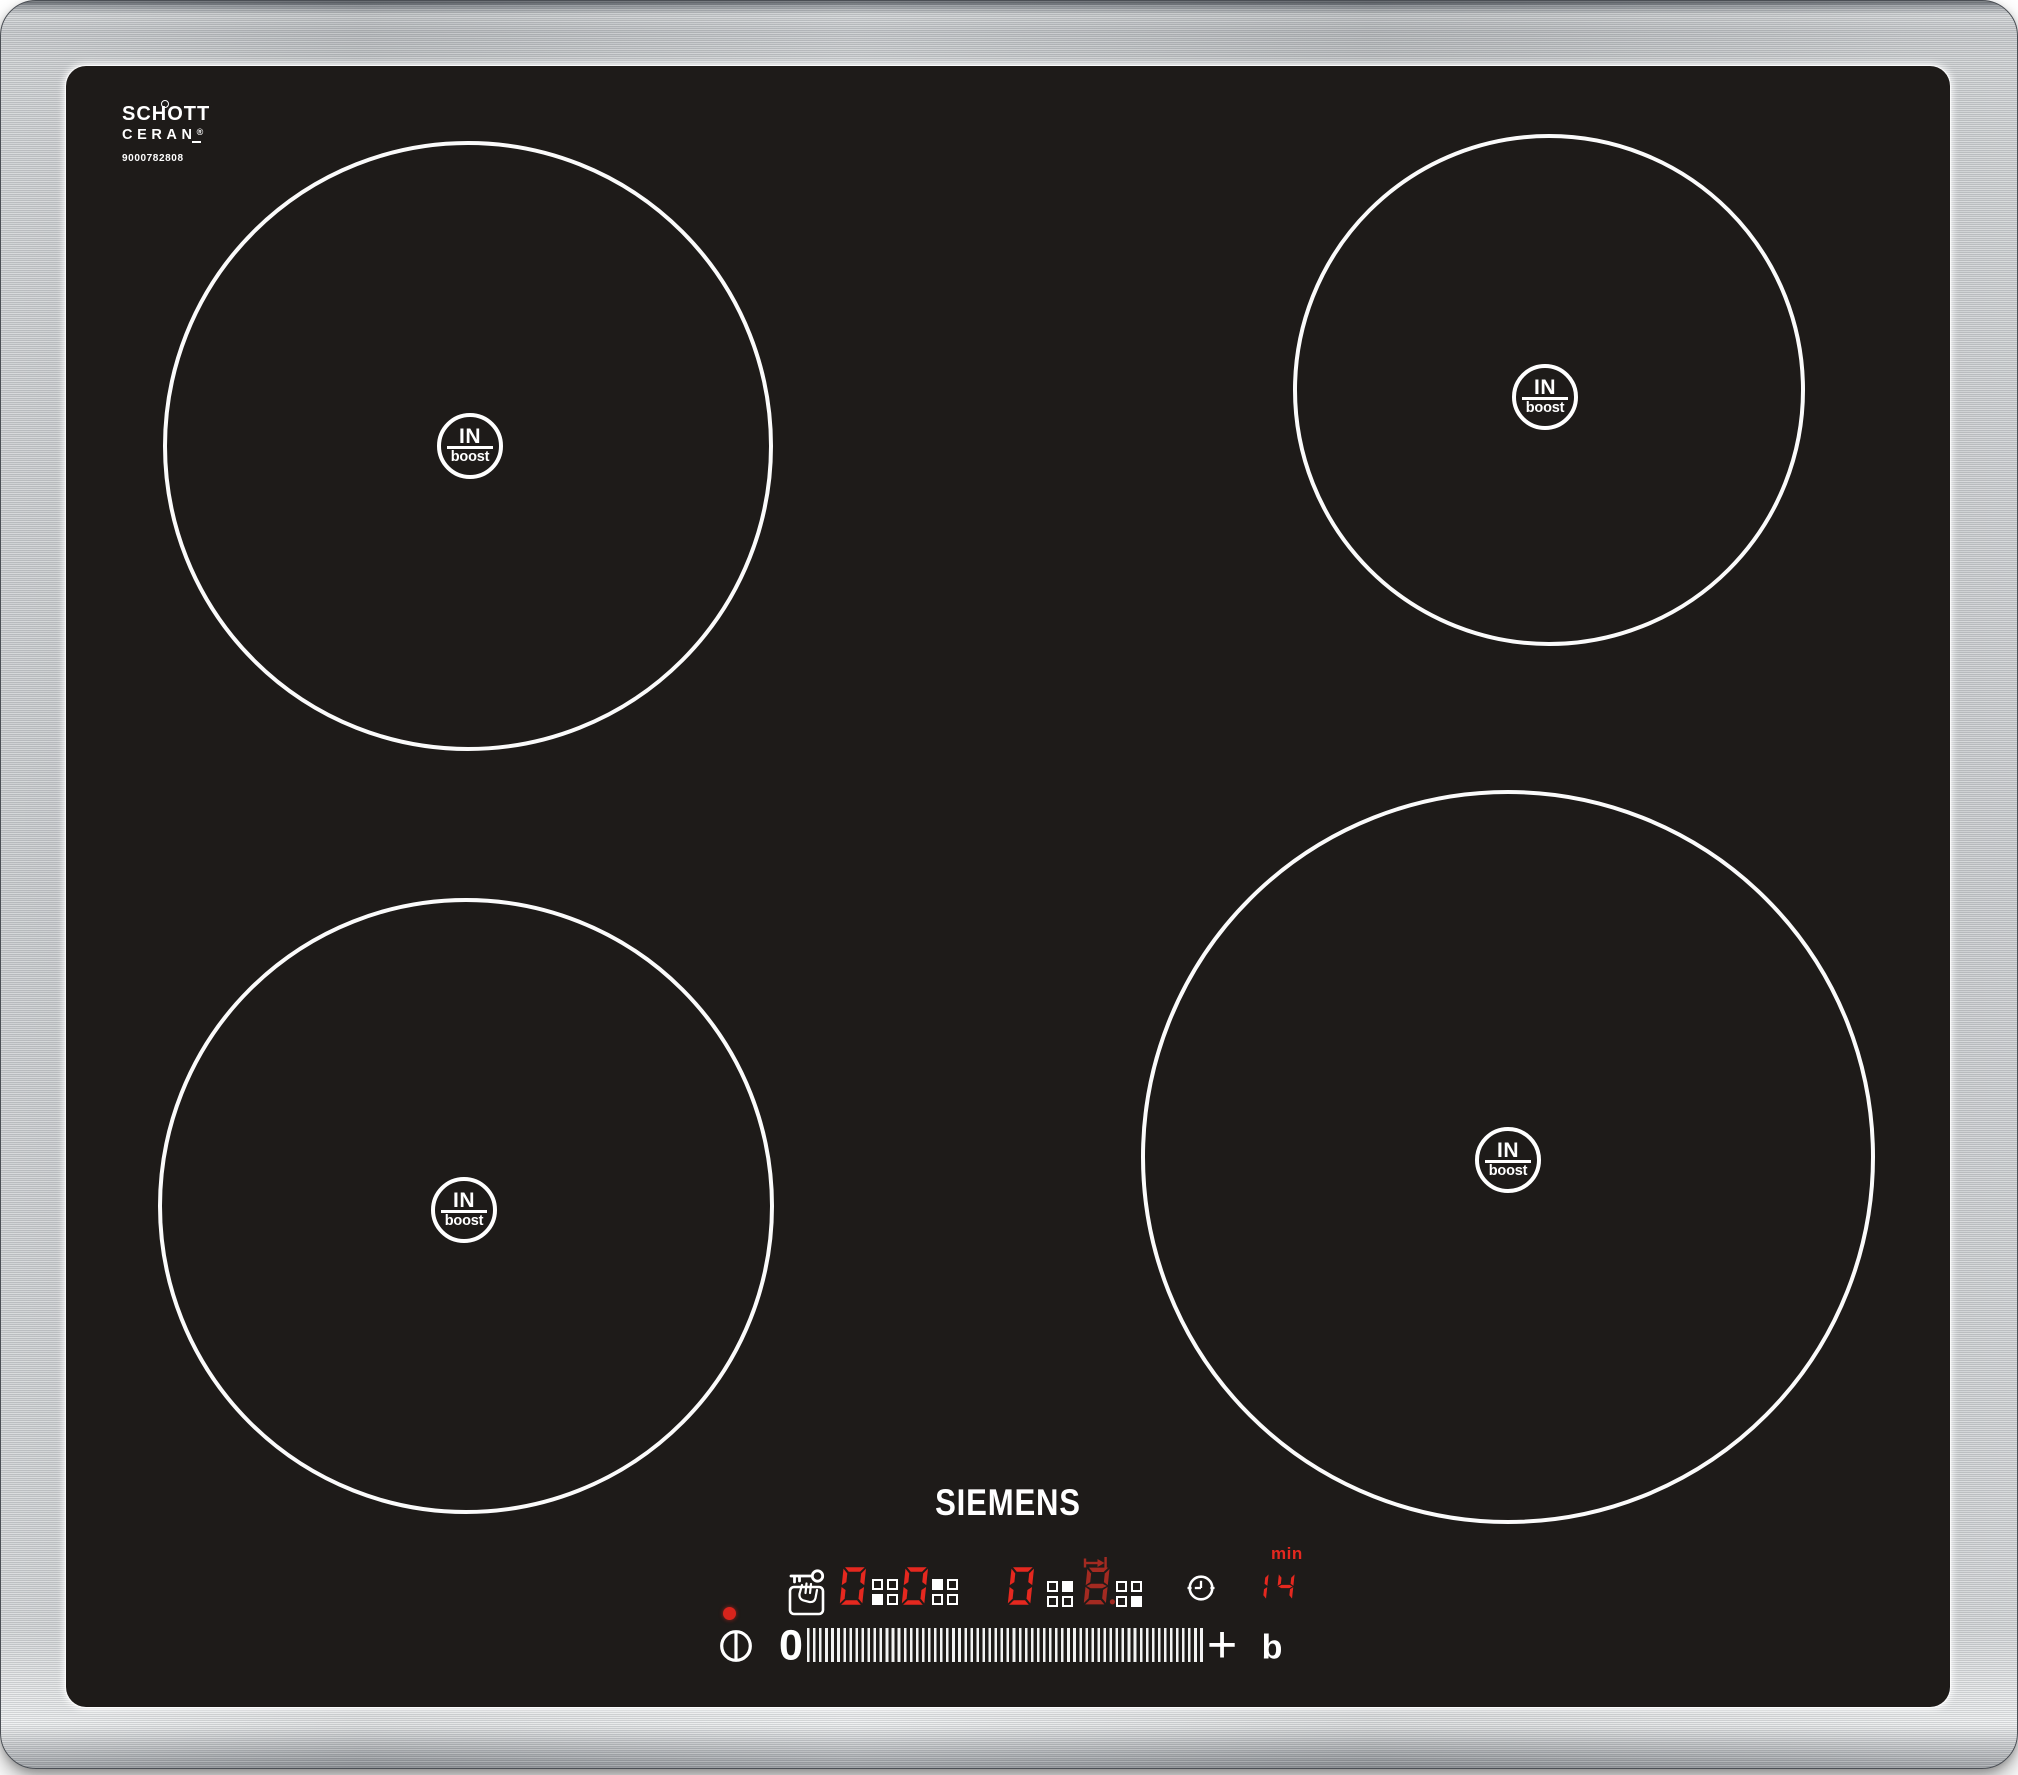 Image resolution: width=2018 pixels, height=1775 pixels. What do you see at coordinates (853, 1586) in the screenshot?
I see `zone-display-front-left` at bounding box center [853, 1586].